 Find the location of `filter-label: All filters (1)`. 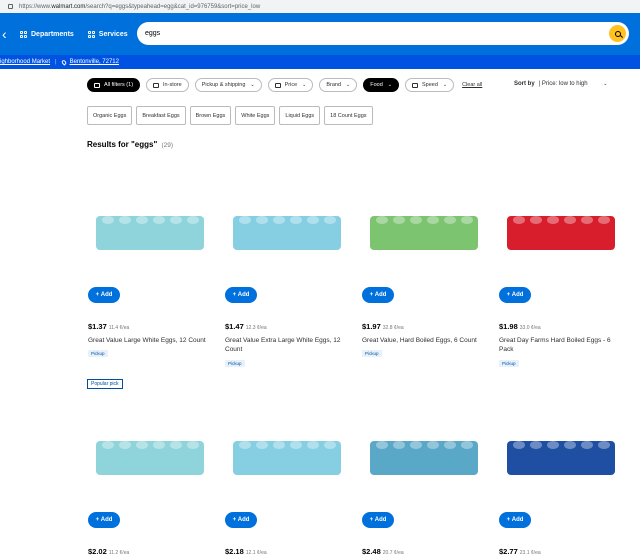

filter-label: All filters (1) is located at coordinates (119, 85).